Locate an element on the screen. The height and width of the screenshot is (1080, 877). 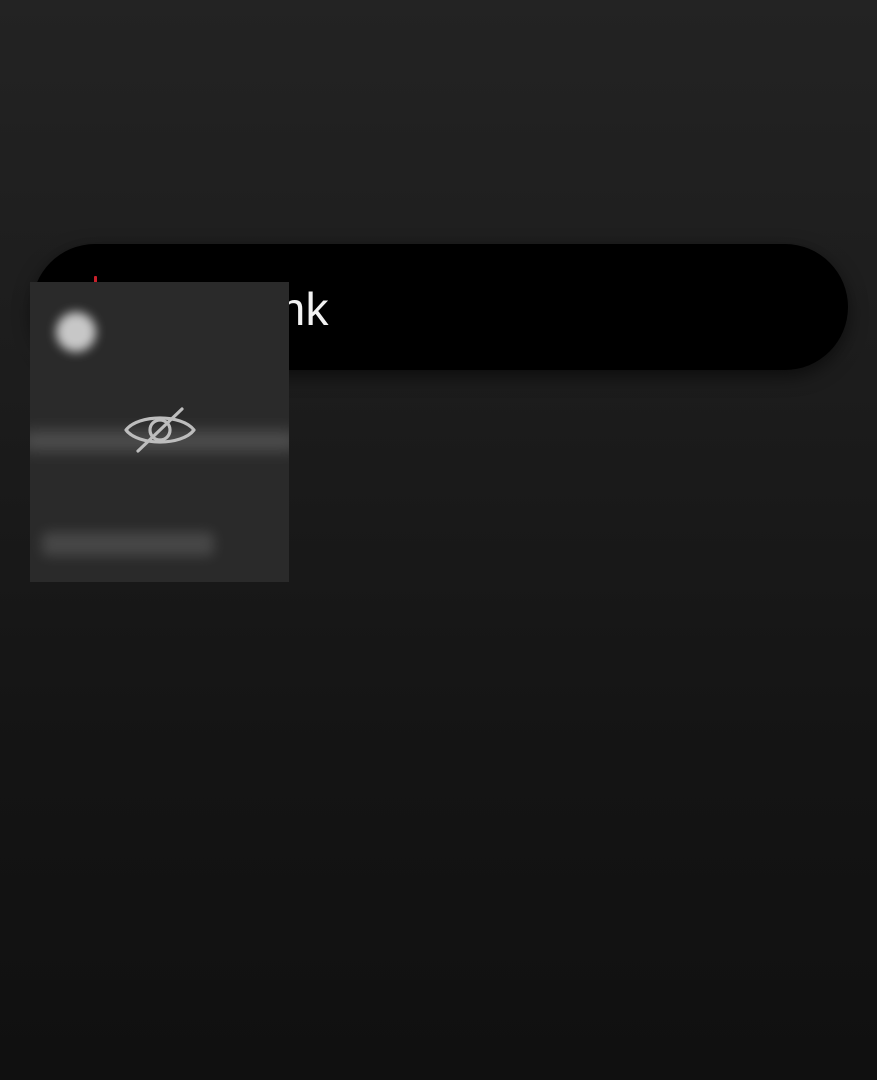
blurred-avatar is located at coordinates (76, 332).